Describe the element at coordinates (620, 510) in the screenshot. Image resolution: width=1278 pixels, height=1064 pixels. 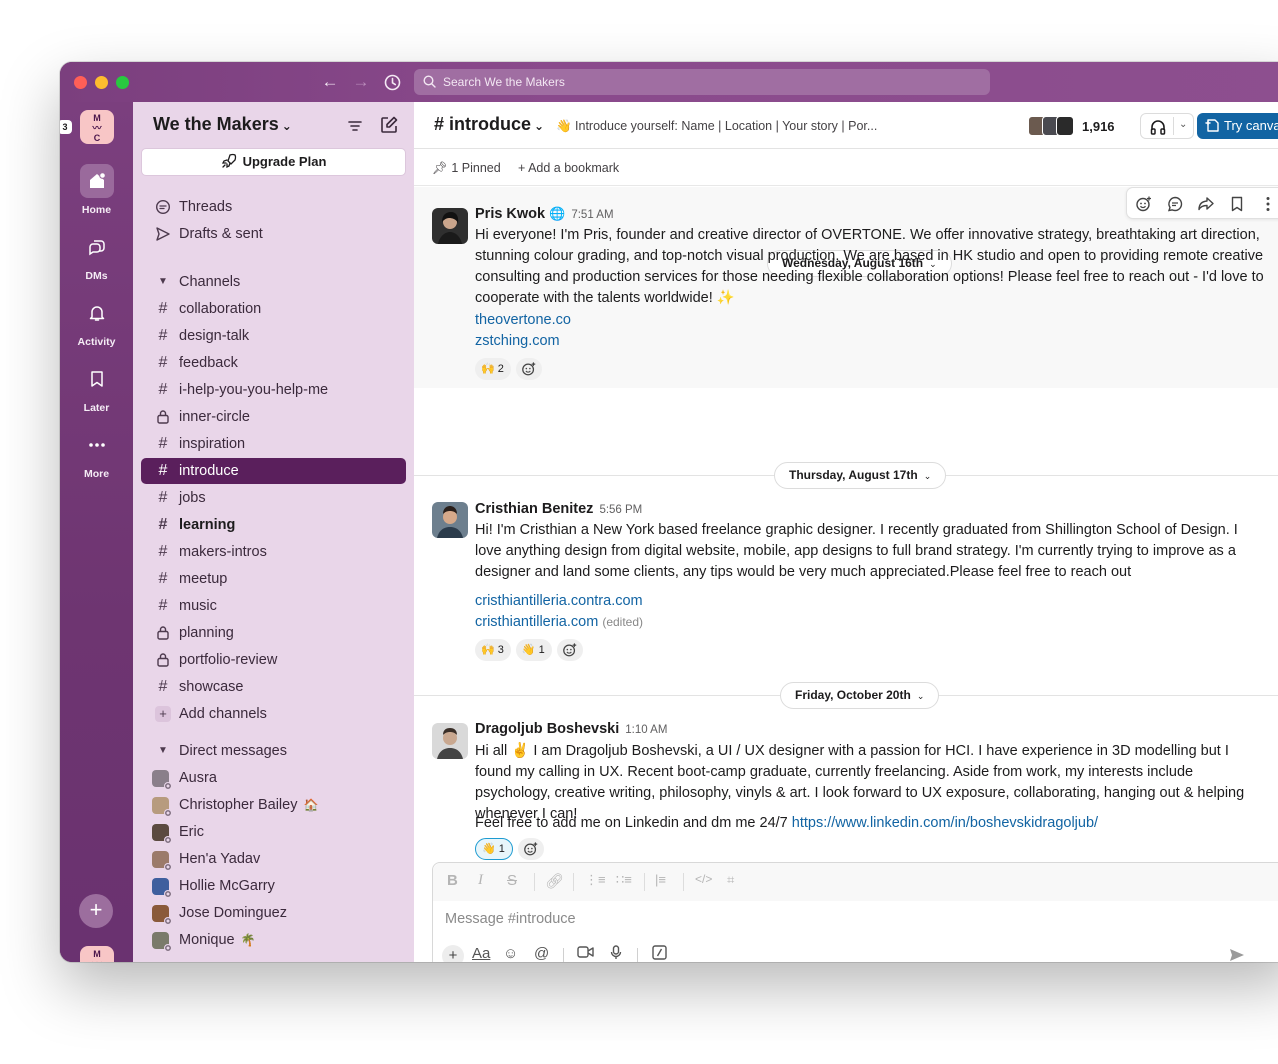
I see `message-timestamp: 5:56 PM` at that location.